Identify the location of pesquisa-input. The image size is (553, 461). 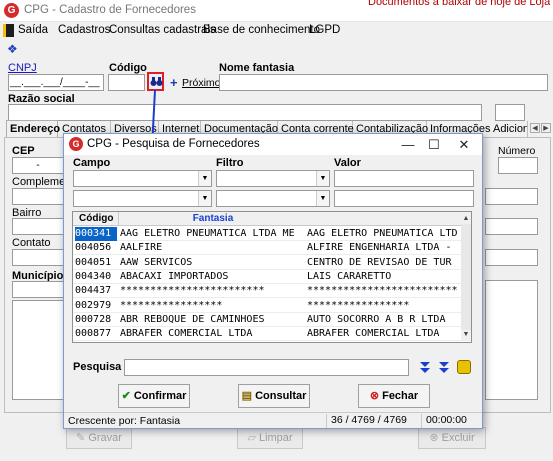
(266, 367).